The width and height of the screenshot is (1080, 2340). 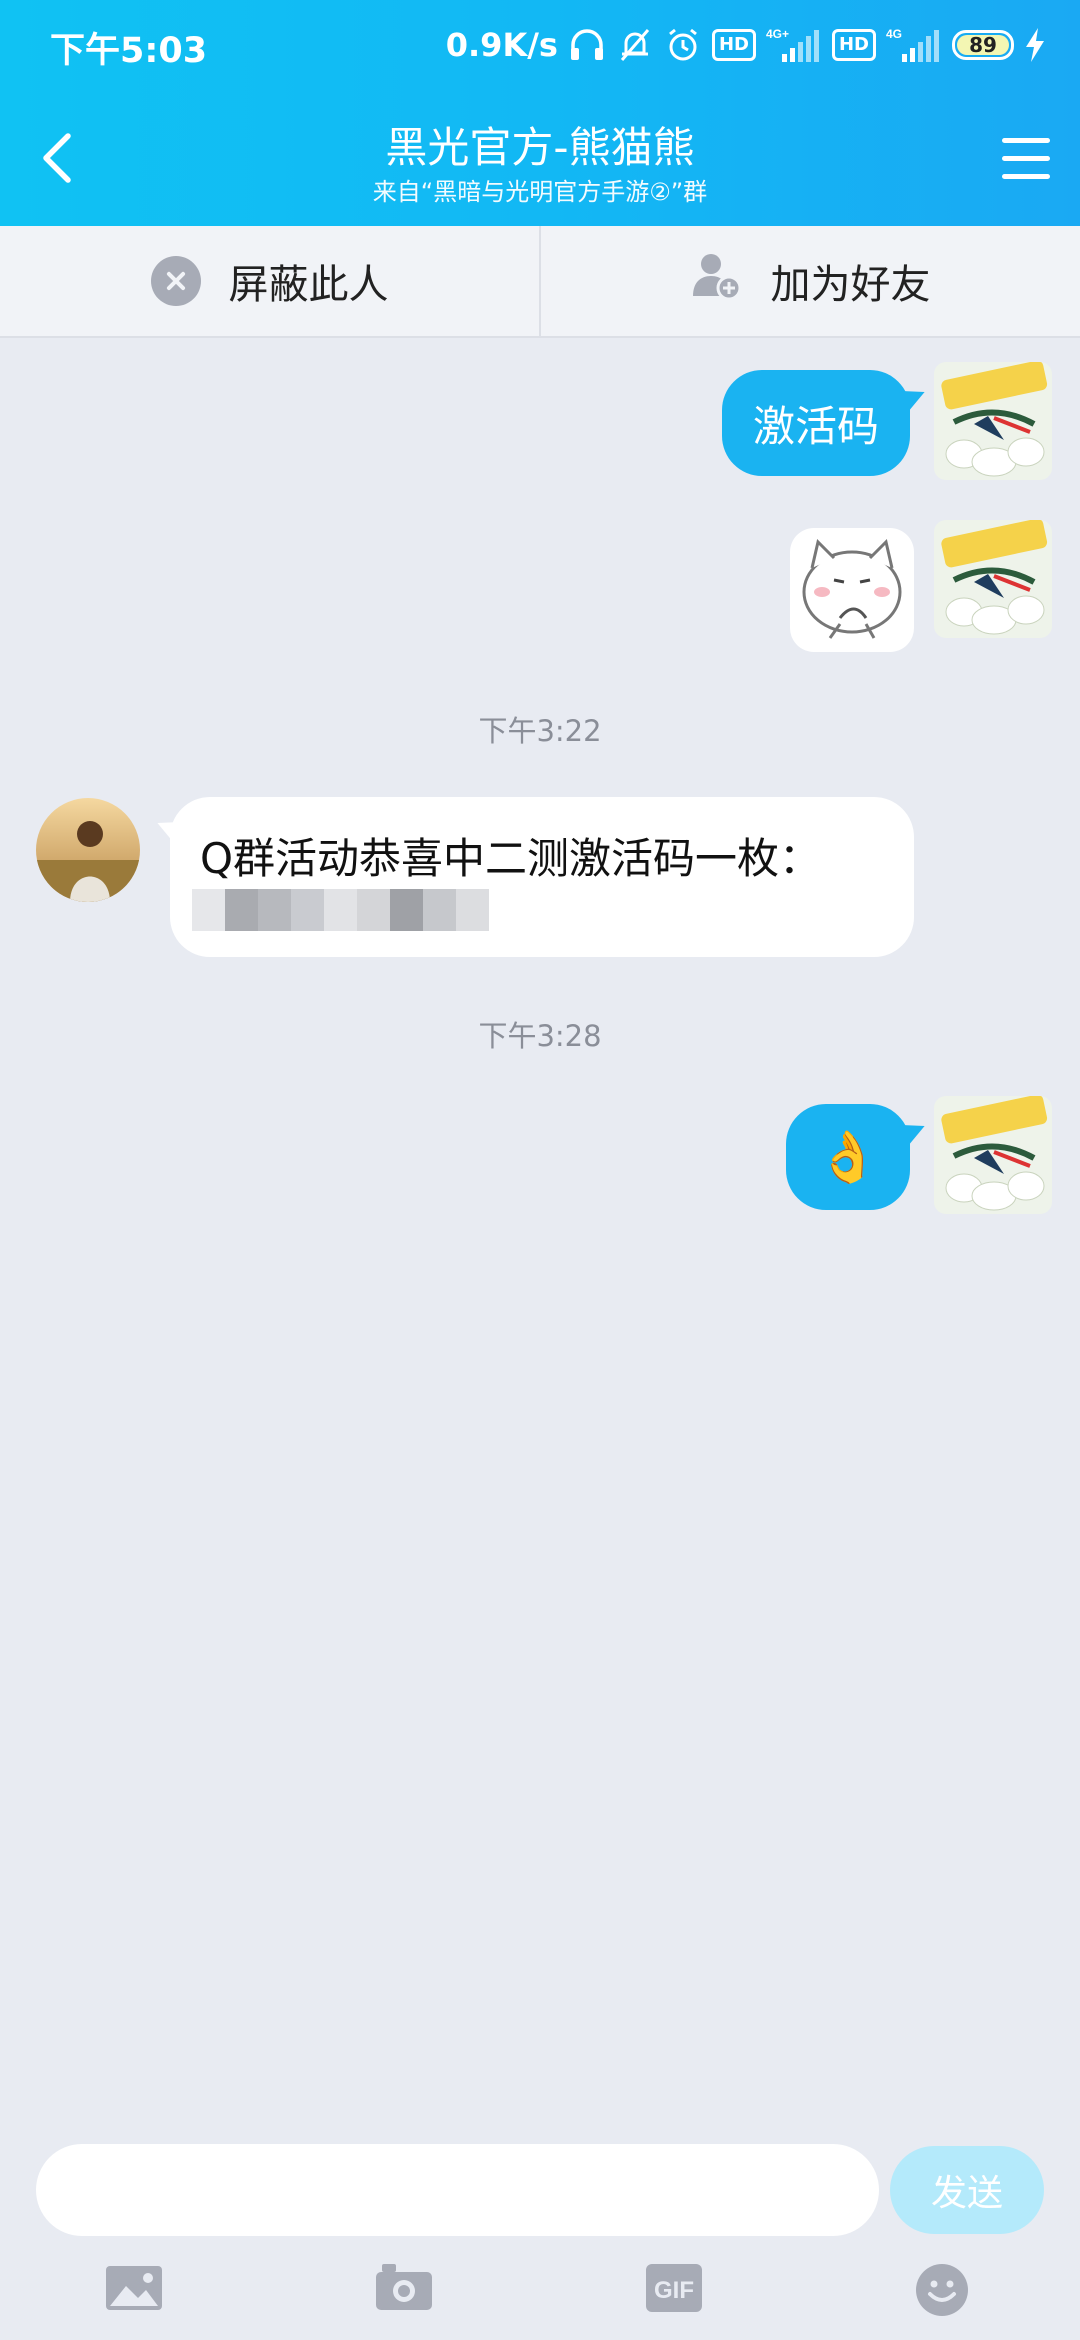 I want to click on status-bar: 下午5:03 0.9K/s HD 4G+ HD 4G 89, so click(x=540, y=46).